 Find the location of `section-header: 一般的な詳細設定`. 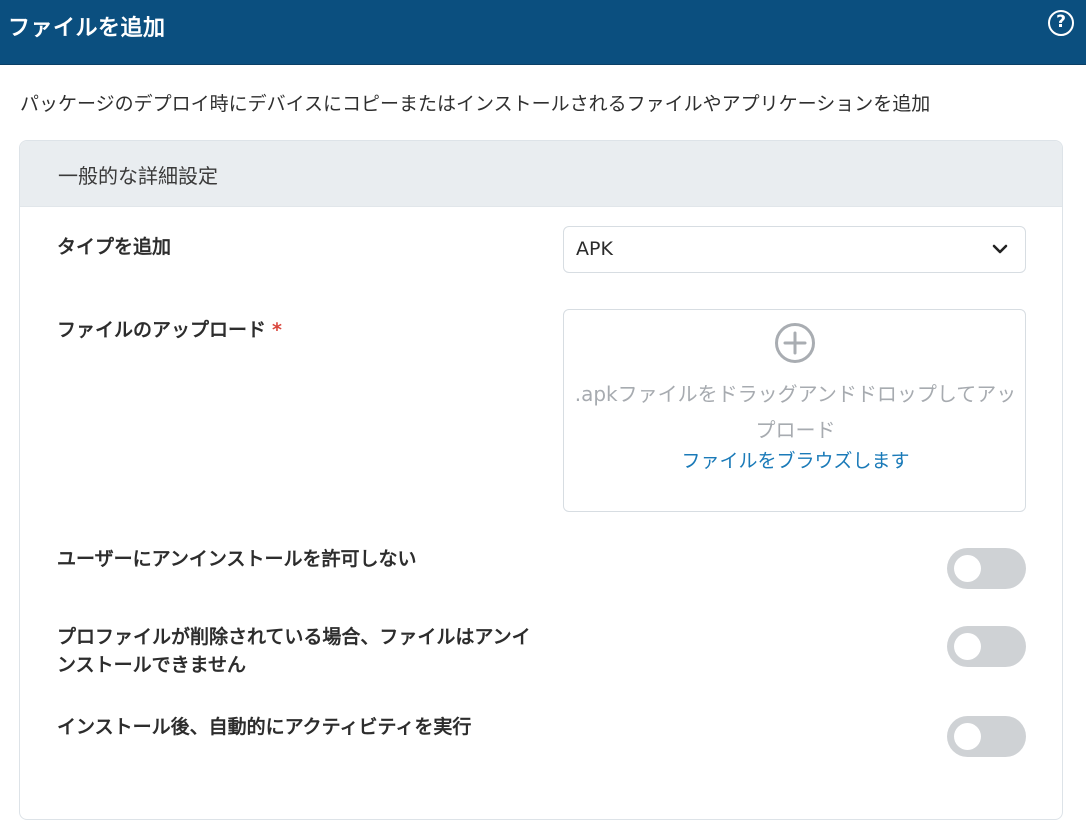

section-header: 一般的な詳細設定 is located at coordinates (541, 174).